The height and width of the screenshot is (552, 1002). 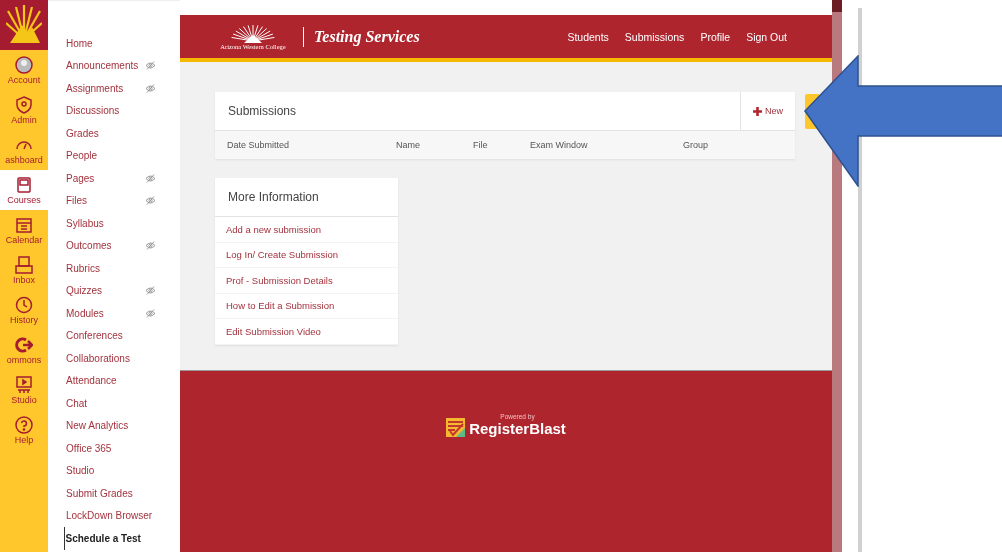 What do you see at coordinates (111, 515) in the screenshot?
I see `course-nav-link: LockDown Browser` at bounding box center [111, 515].